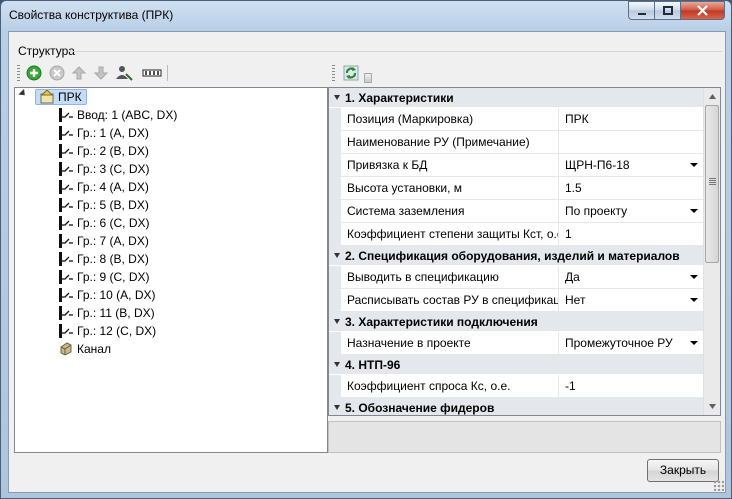  Describe the element at coordinates (712, 96) in the screenshot. I see `scroll-up-button` at that location.